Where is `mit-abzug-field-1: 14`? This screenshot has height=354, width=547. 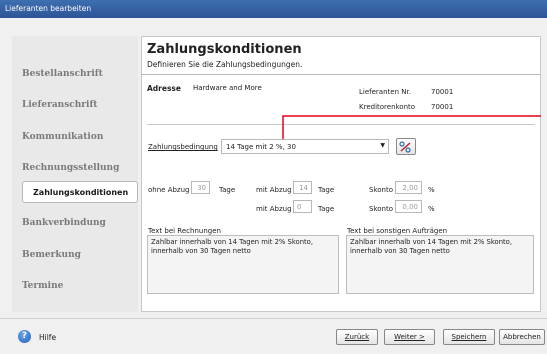 mit-abzug-field-1: 14 is located at coordinates (302, 187).